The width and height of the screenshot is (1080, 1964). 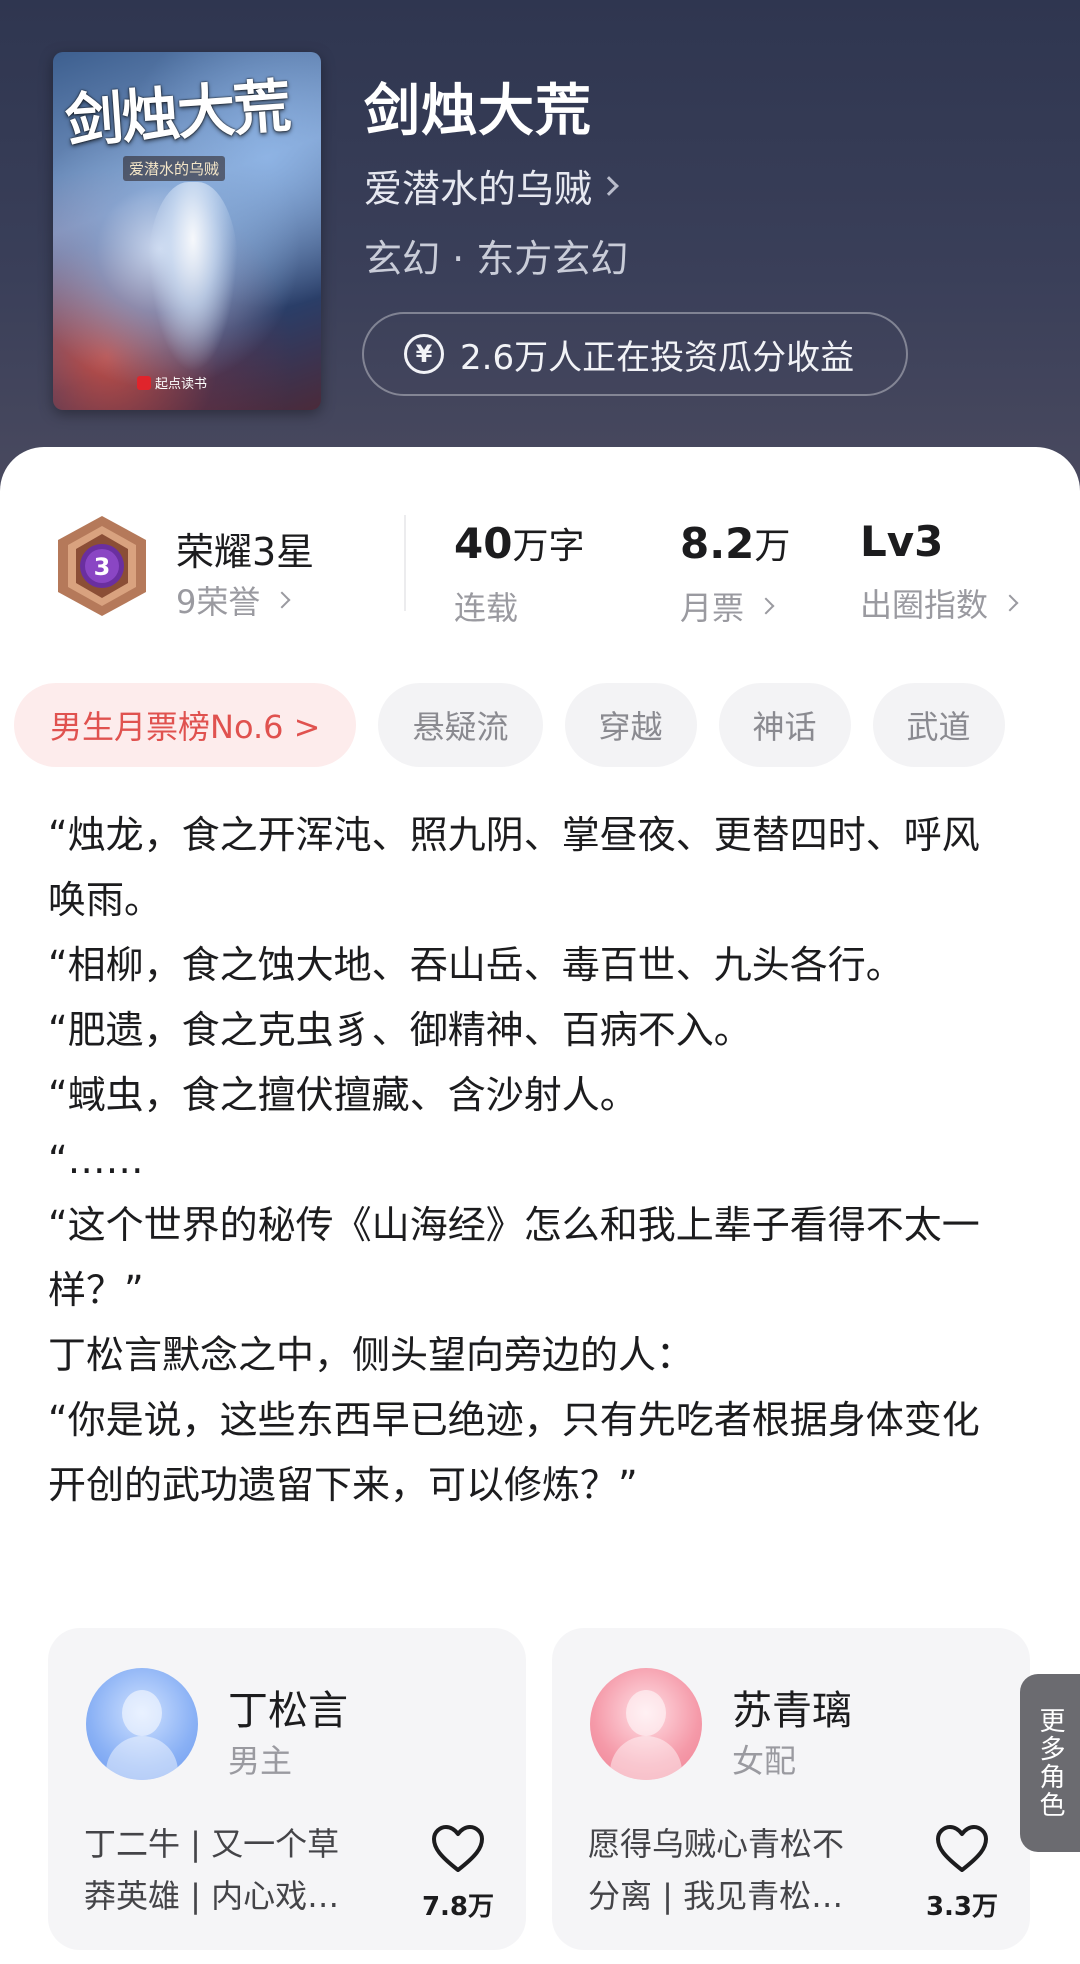 What do you see at coordinates (185, 725) in the screenshot?
I see `rank-tag: 男生月票榜No.6 >` at bounding box center [185, 725].